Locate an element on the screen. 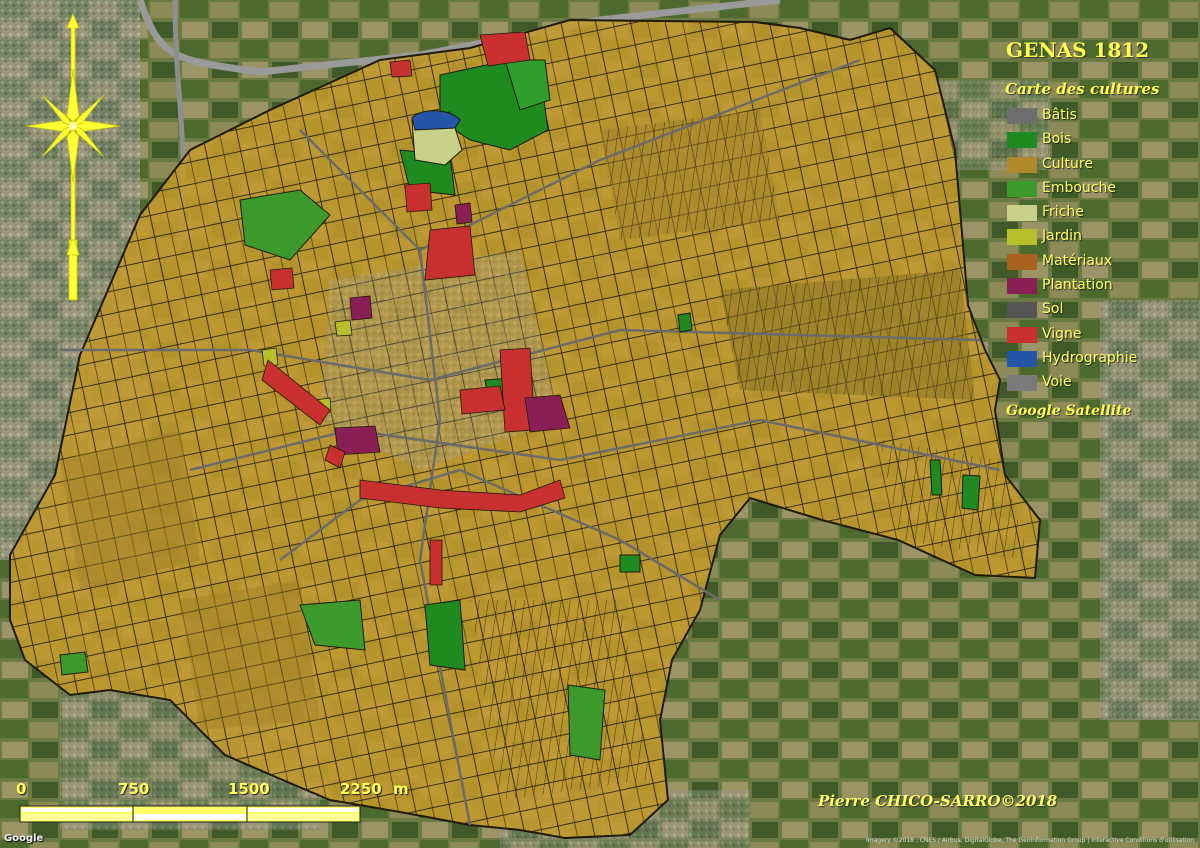 This screenshot has height=848, width=1200. legend-label: Sol is located at coordinates (1053, 309).